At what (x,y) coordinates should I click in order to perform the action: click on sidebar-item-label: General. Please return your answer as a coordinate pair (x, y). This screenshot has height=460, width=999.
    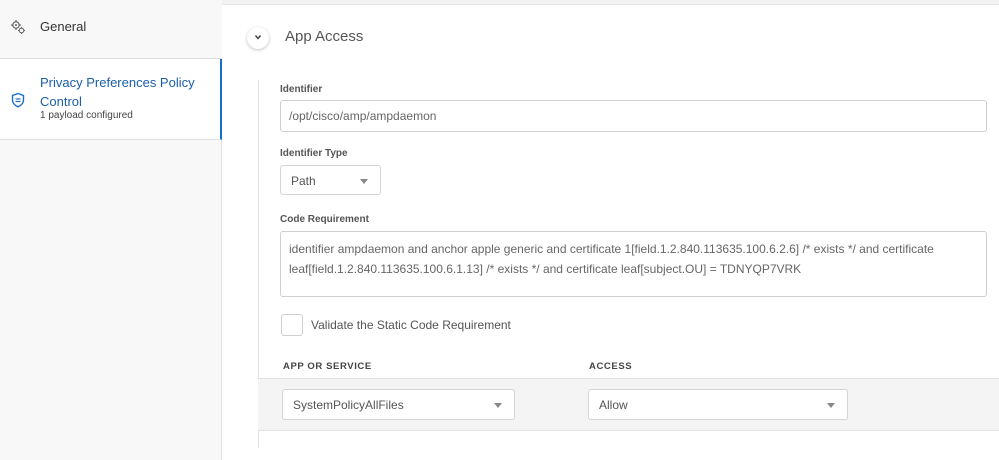
    Looking at the image, I should click on (63, 26).